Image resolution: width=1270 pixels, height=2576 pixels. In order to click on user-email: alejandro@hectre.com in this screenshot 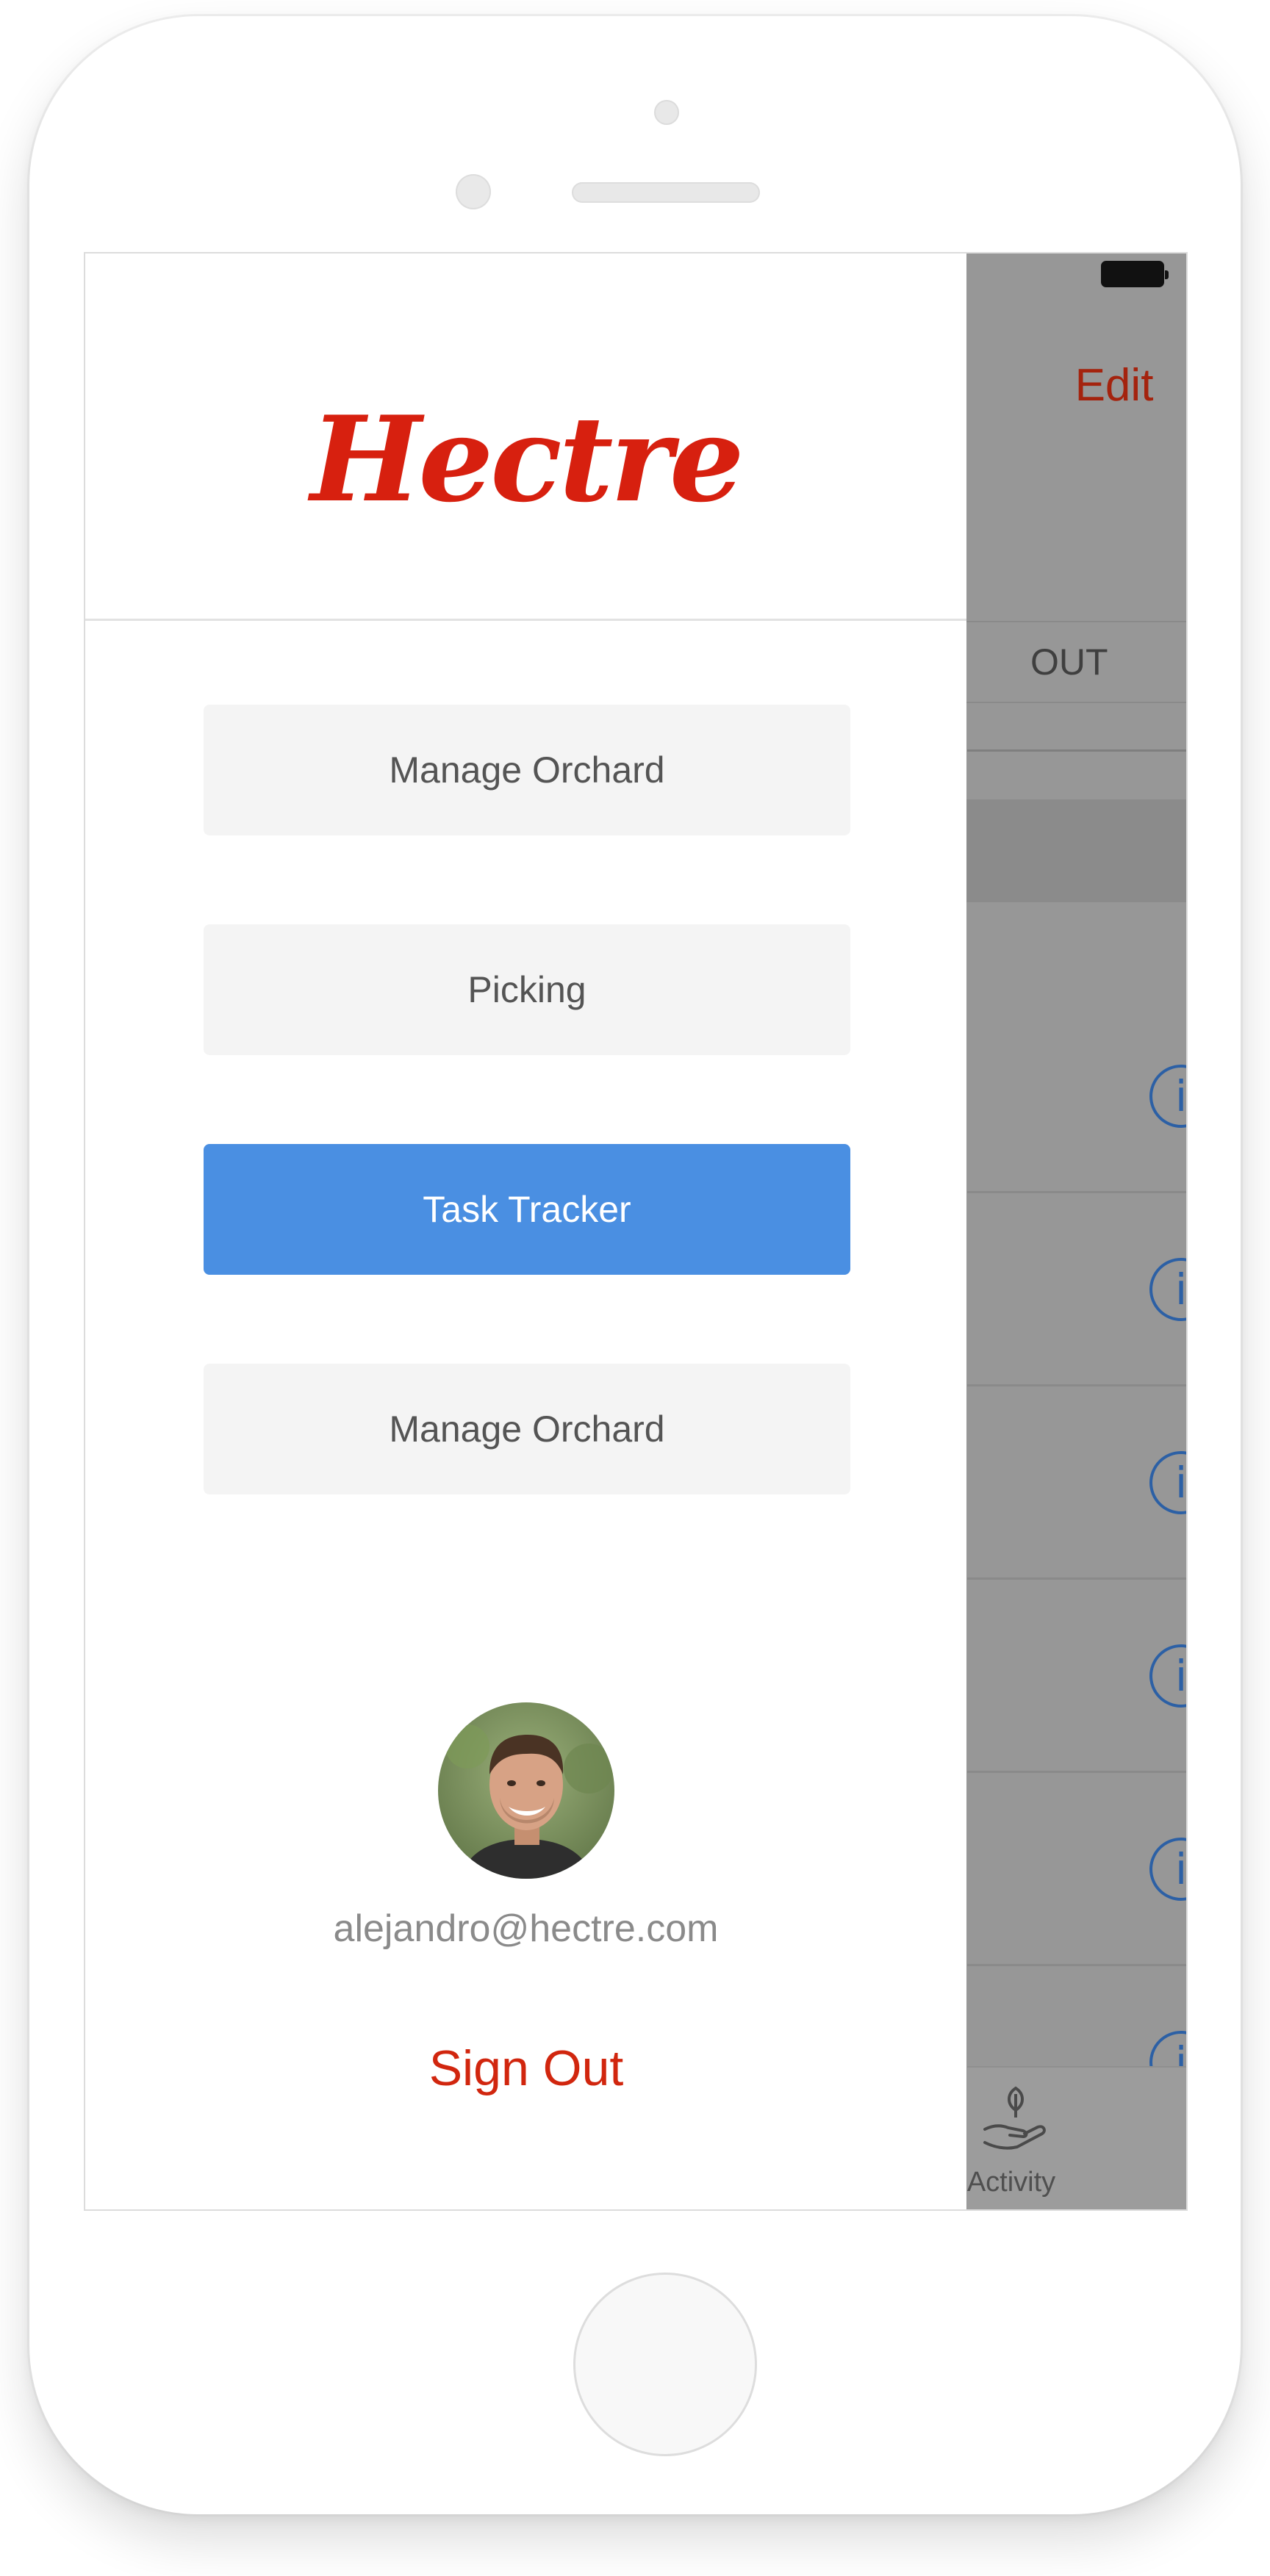, I will do `click(526, 1929)`.